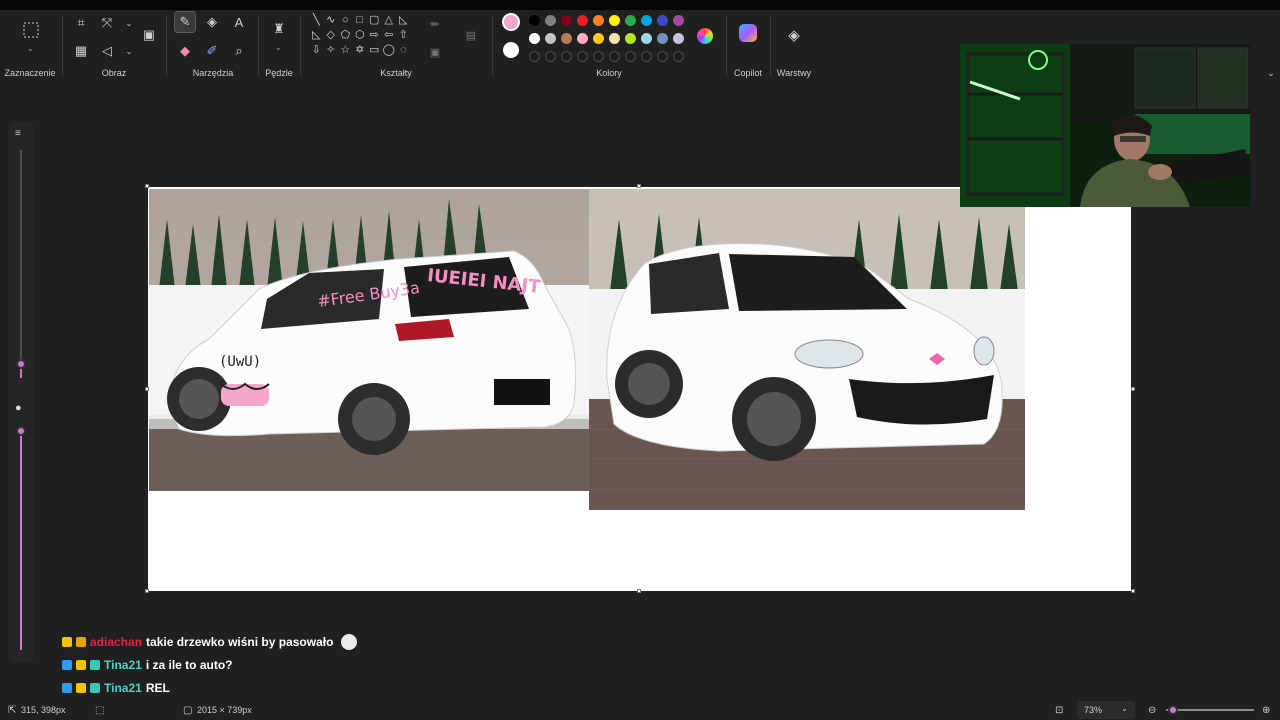 This screenshot has width=1280, height=720. I want to click on star4-shape-icon: ✧, so click(331, 49).